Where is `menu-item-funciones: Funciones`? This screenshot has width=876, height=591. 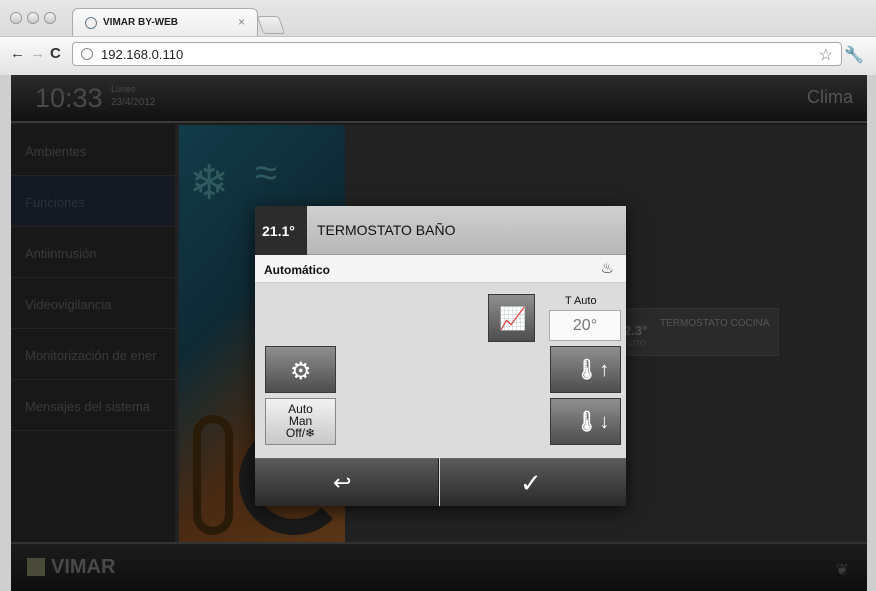
menu-item-funciones: Funciones is located at coordinates (93, 201).